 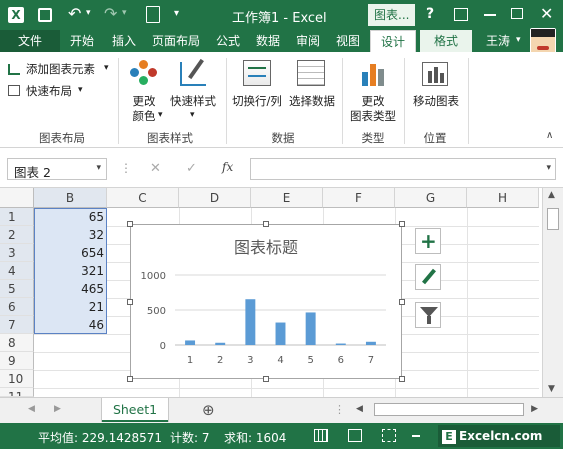 I want to click on vertical-scroll-thumb, so click(x=553, y=219).